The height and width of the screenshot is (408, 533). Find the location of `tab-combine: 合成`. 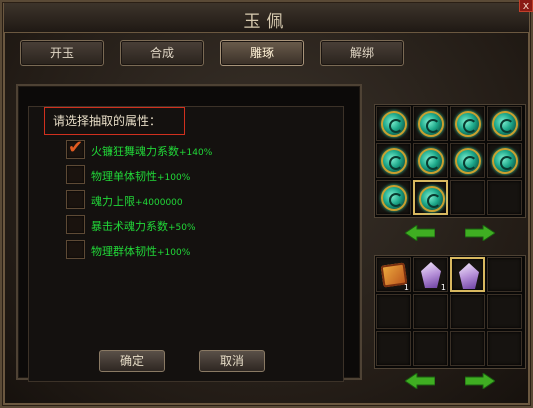

tab-combine: 合成 is located at coordinates (162, 53).